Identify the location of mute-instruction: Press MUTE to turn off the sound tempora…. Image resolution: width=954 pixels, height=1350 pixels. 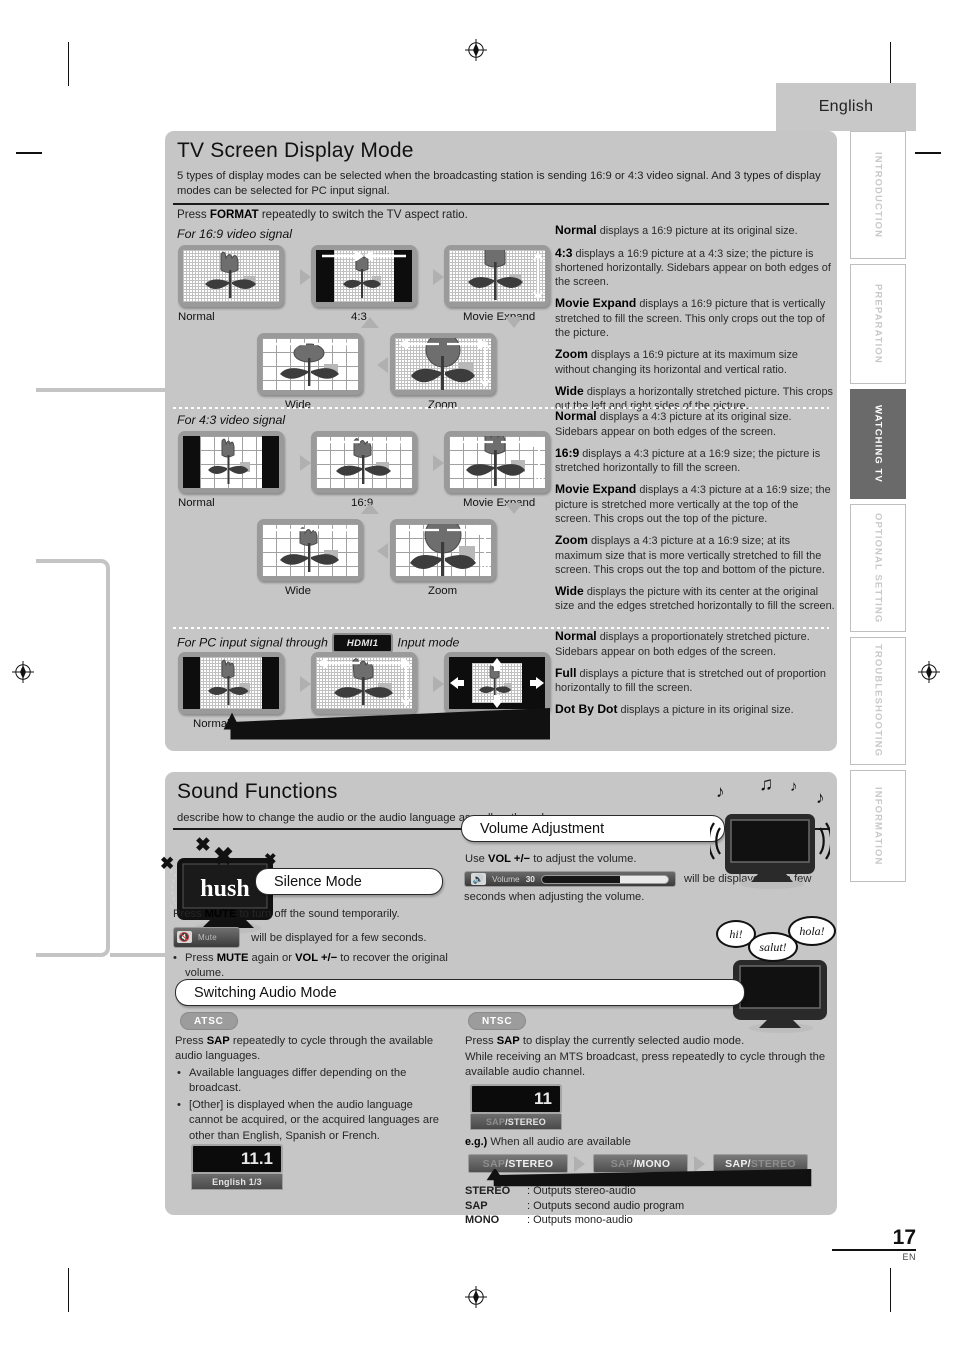
(318, 914).